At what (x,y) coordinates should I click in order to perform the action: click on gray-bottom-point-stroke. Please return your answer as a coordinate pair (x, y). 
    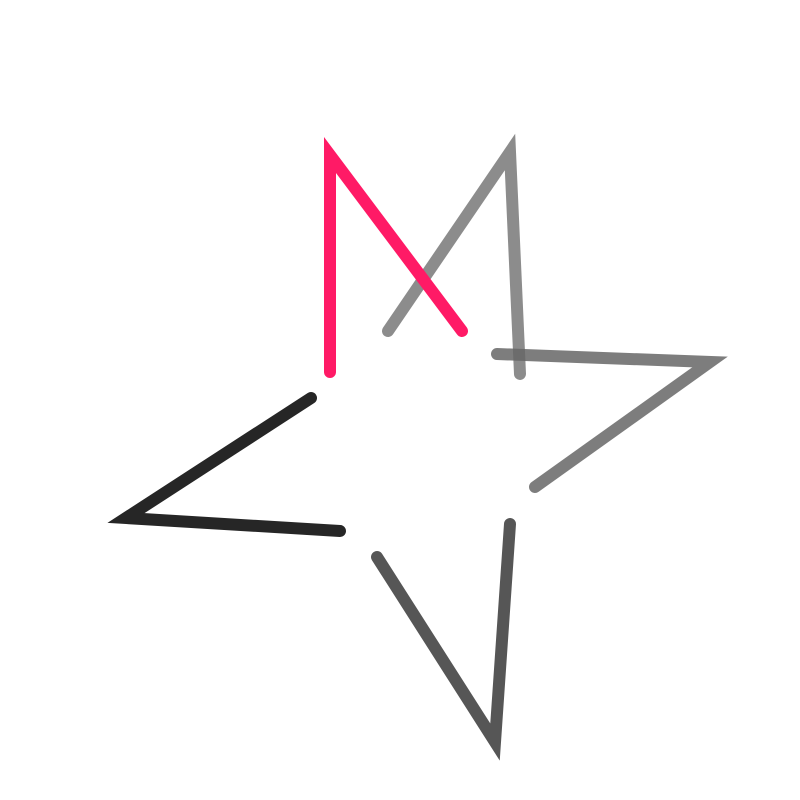
    Looking at the image, I should click on (443, 639).